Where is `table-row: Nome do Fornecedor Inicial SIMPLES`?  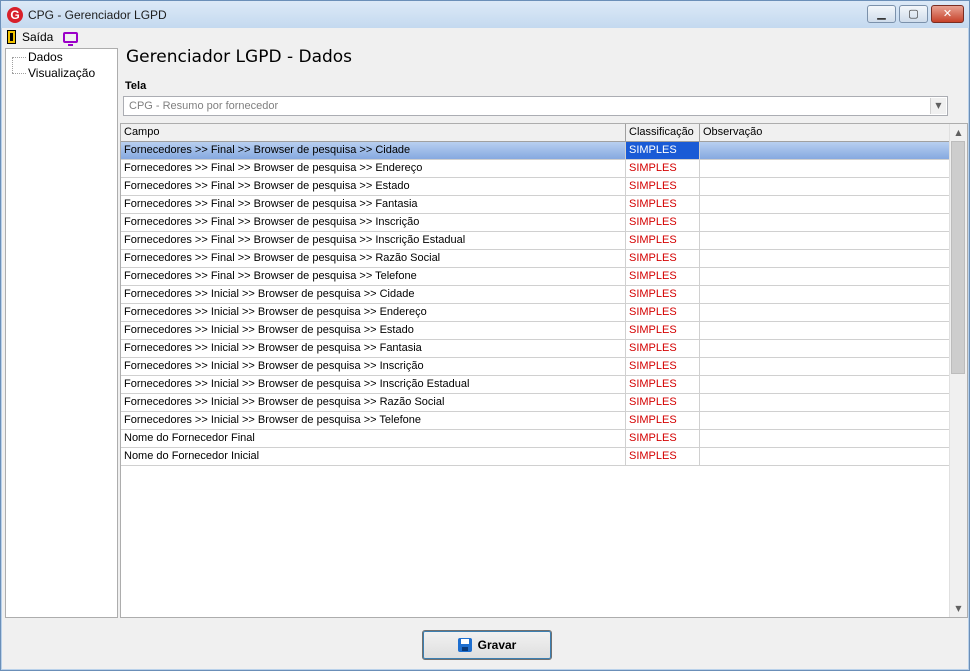 table-row: Nome do Fornecedor Inicial SIMPLES is located at coordinates (535, 457).